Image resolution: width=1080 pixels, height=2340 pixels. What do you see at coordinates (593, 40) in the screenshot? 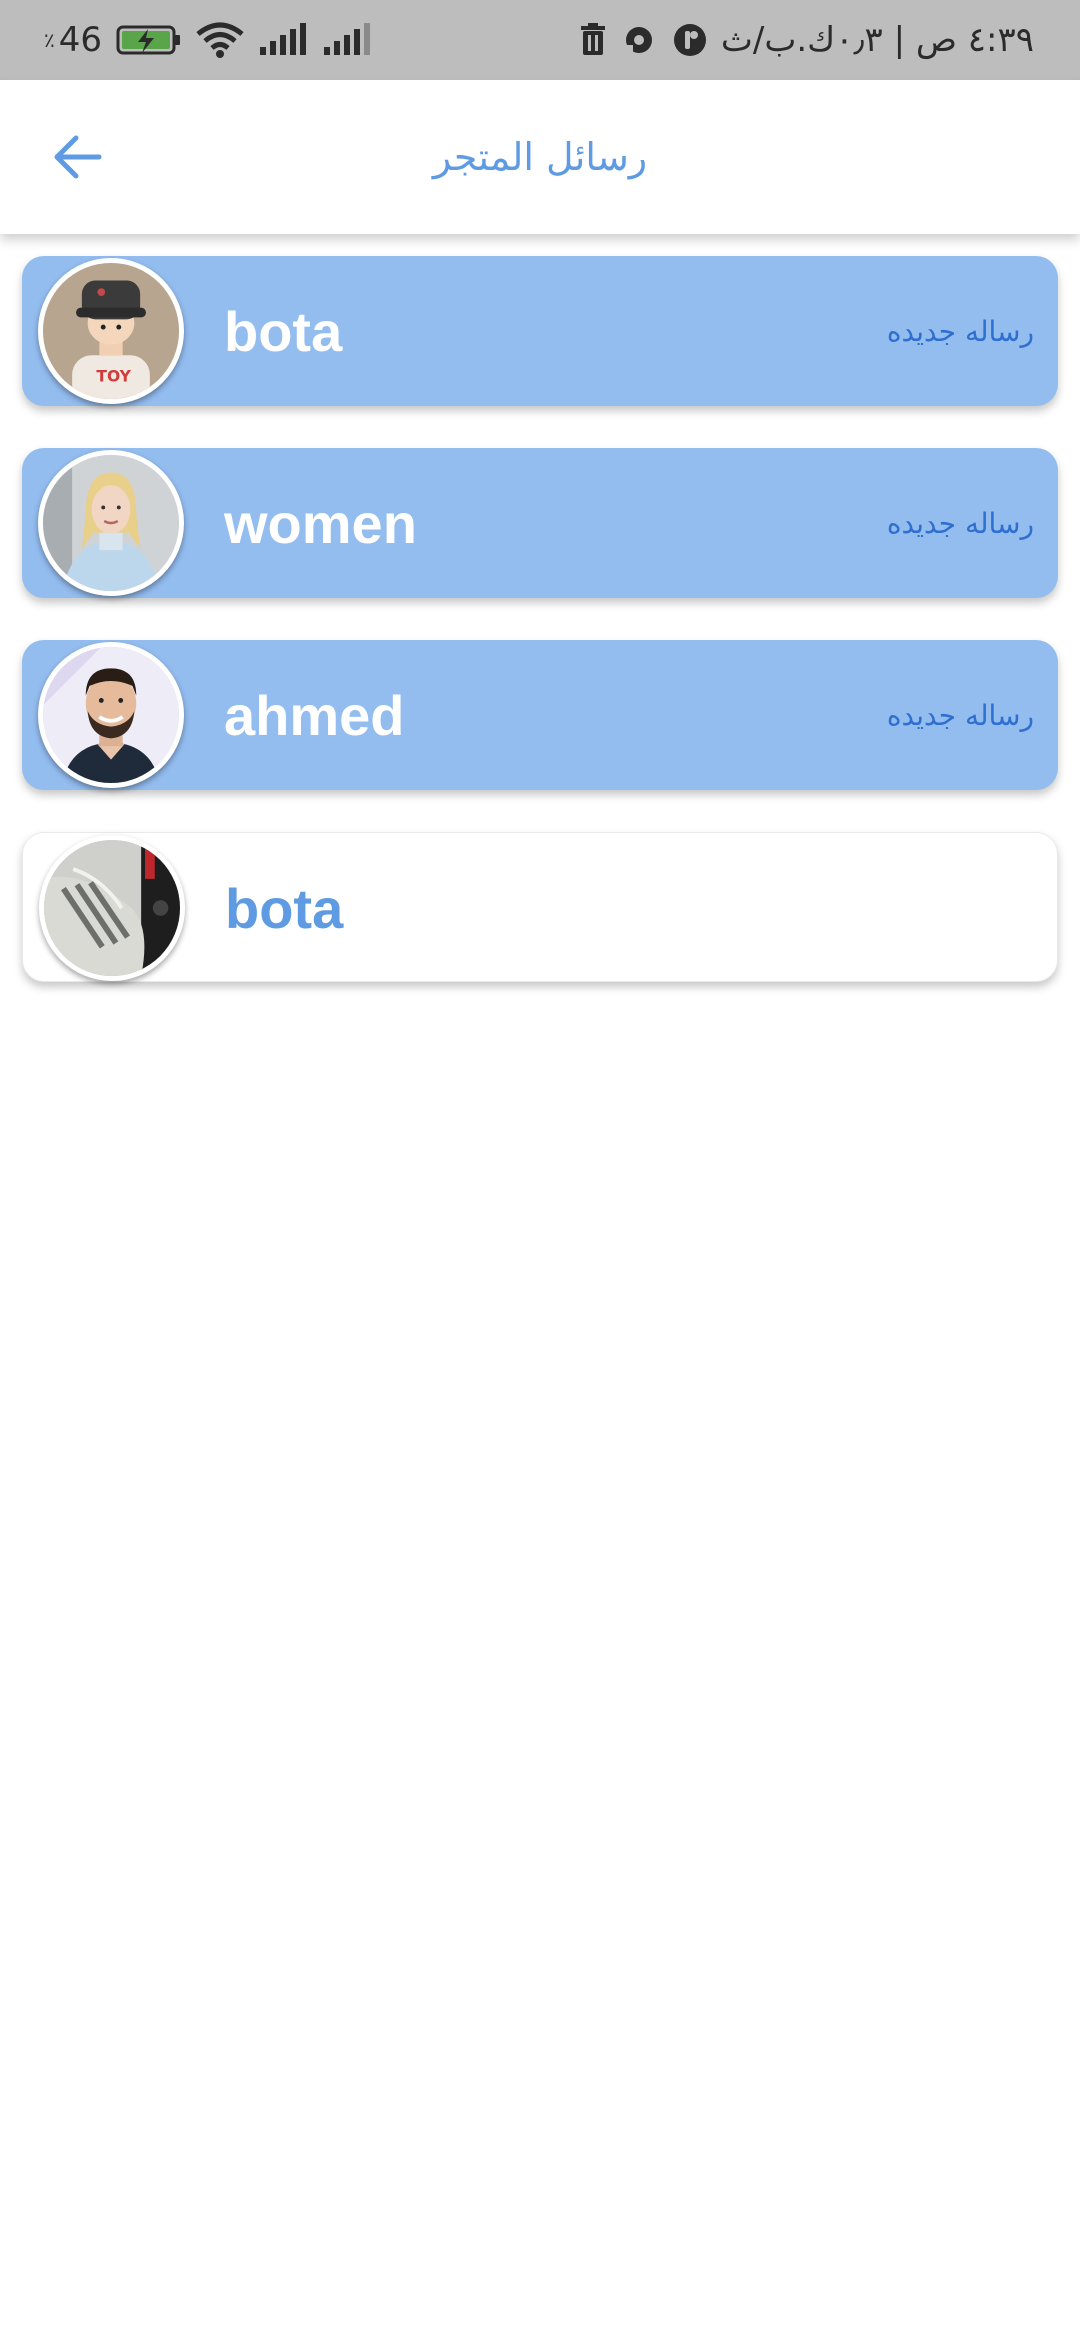
I see `trash-icon` at bounding box center [593, 40].